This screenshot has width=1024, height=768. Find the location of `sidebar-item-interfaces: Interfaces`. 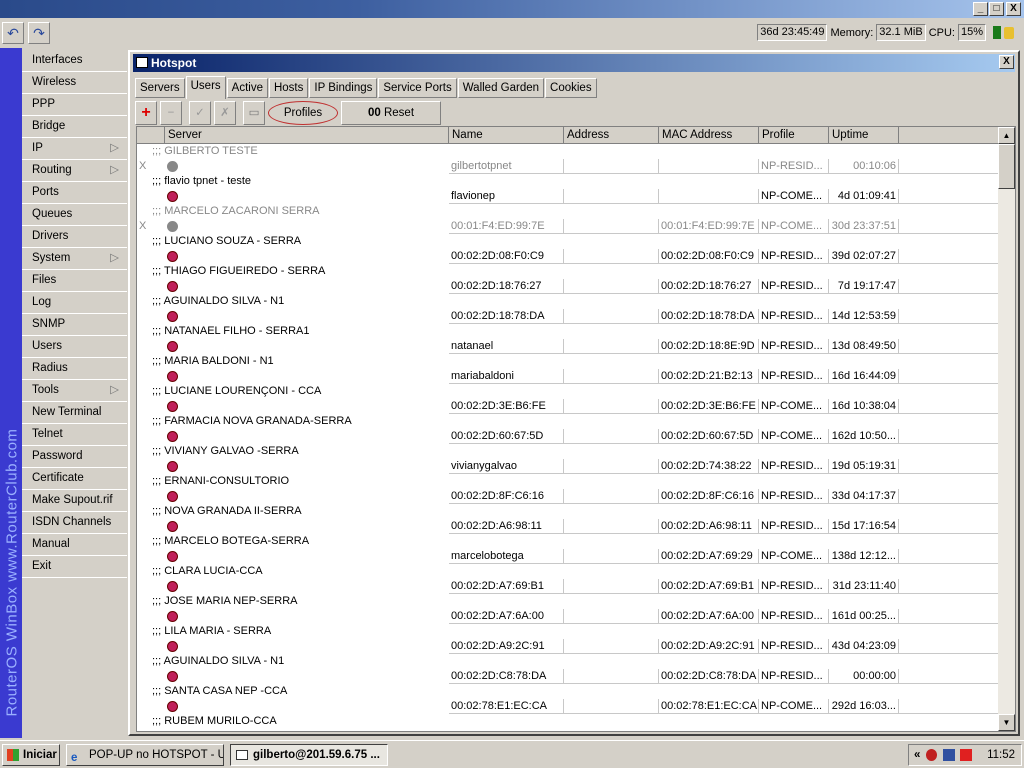

sidebar-item-interfaces: Interfaces is located at coordinates (74, 61).